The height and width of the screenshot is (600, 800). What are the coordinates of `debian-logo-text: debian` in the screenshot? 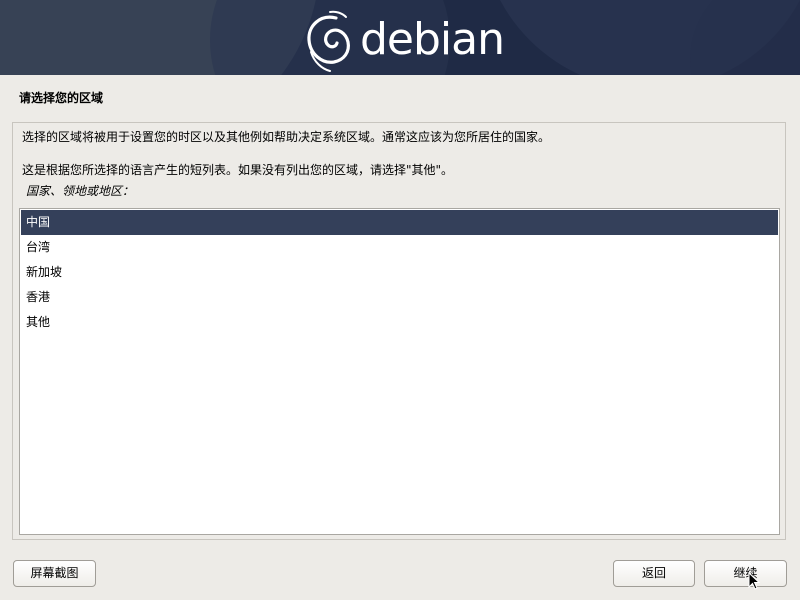 It's located at (432, 39).